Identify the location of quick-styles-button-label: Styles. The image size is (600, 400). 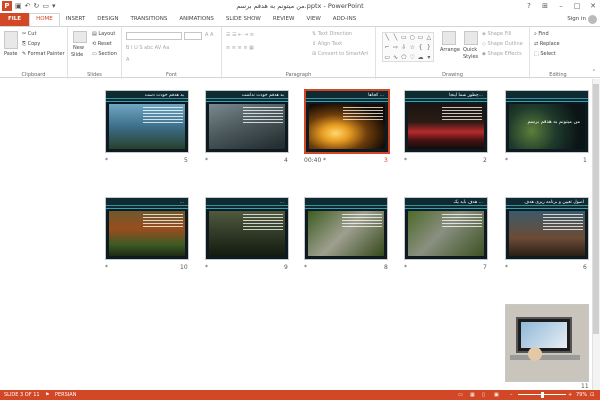
(470, 57).